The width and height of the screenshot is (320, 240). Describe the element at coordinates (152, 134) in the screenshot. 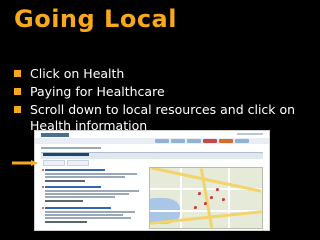

I see `screenshot-top-bar` at that location.